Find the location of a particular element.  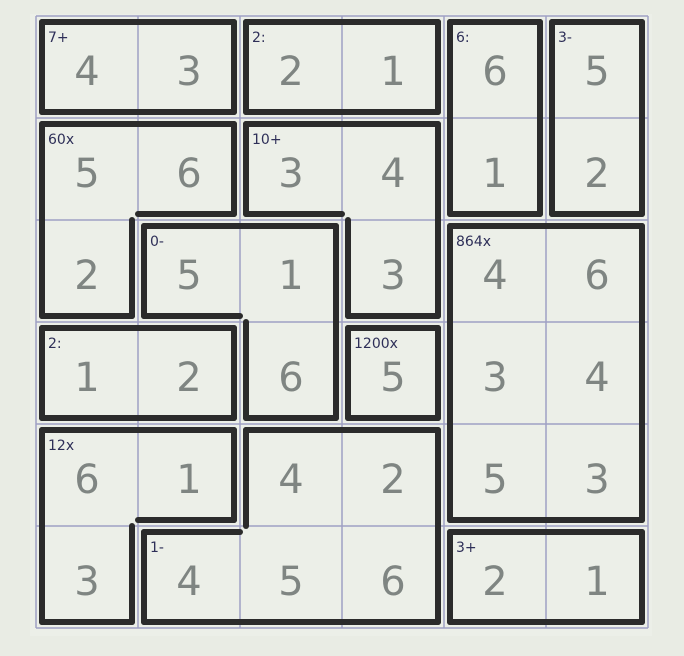

cage-clue: 3+ is located at coordinates (466, 548).